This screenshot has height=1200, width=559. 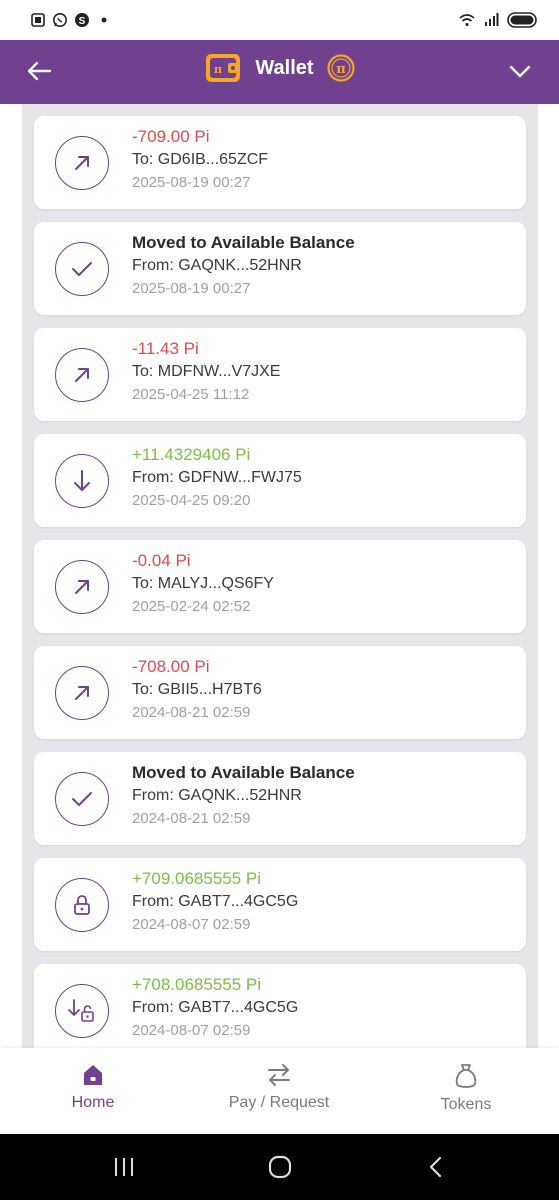 What do you see at coordinates (279, 20) in the screenshot?
I see `status-bar: S` at bounding box center [279, 20].